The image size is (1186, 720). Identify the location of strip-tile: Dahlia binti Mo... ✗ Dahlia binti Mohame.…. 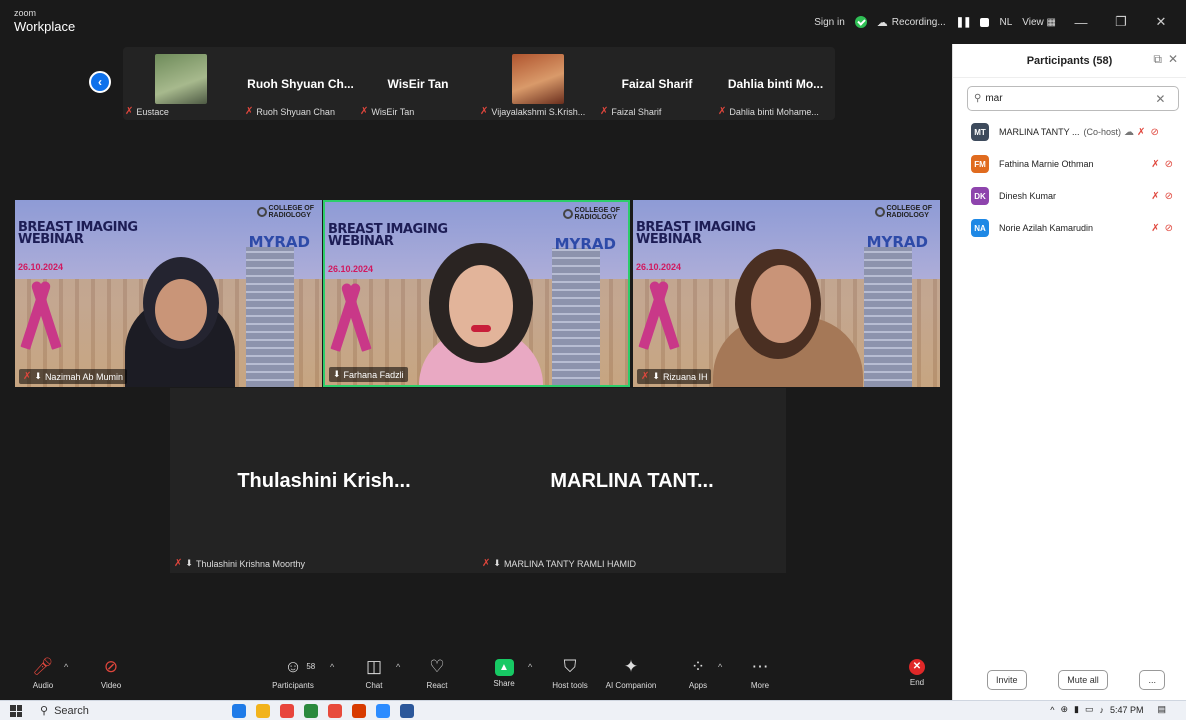
(775, 83).